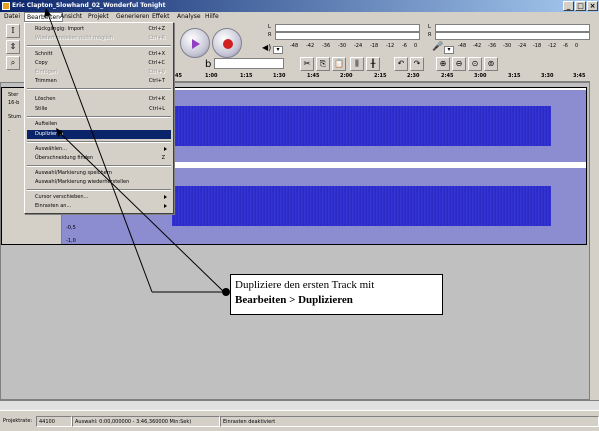 The image size is (599, 431). I want to click on envelope-tool-icon: ⇕, so click(13, 47).